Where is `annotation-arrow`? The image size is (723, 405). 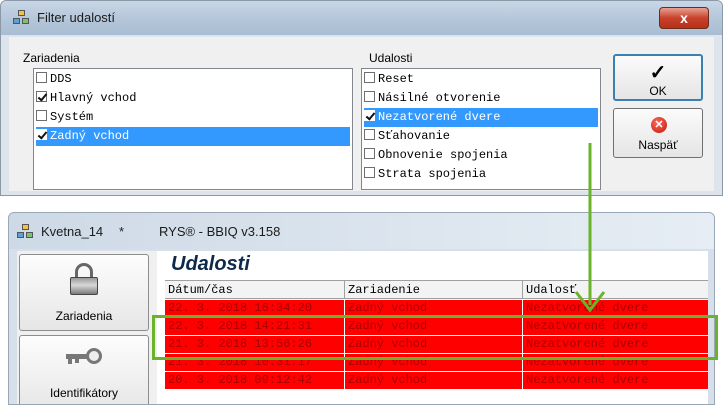 annotation-arrow is located at coordinates (590, 228).